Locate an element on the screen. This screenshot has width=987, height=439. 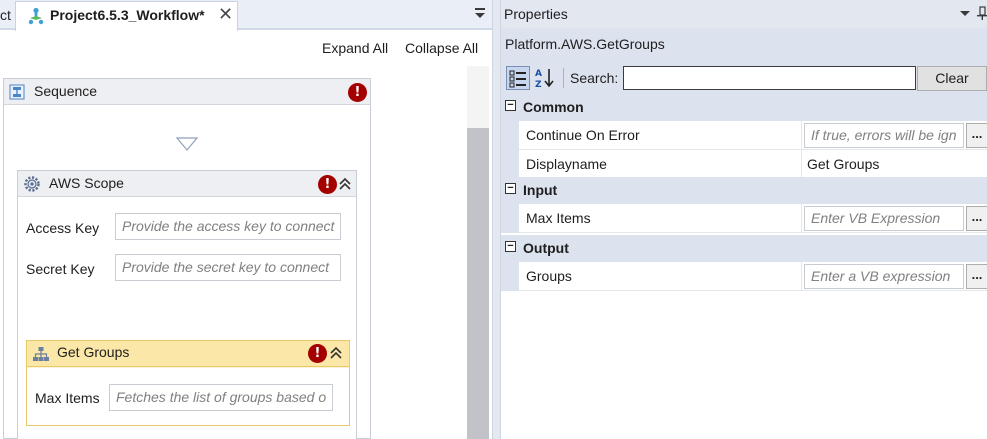
property-name-cell: Displayname is located at coordinates (660, 164).